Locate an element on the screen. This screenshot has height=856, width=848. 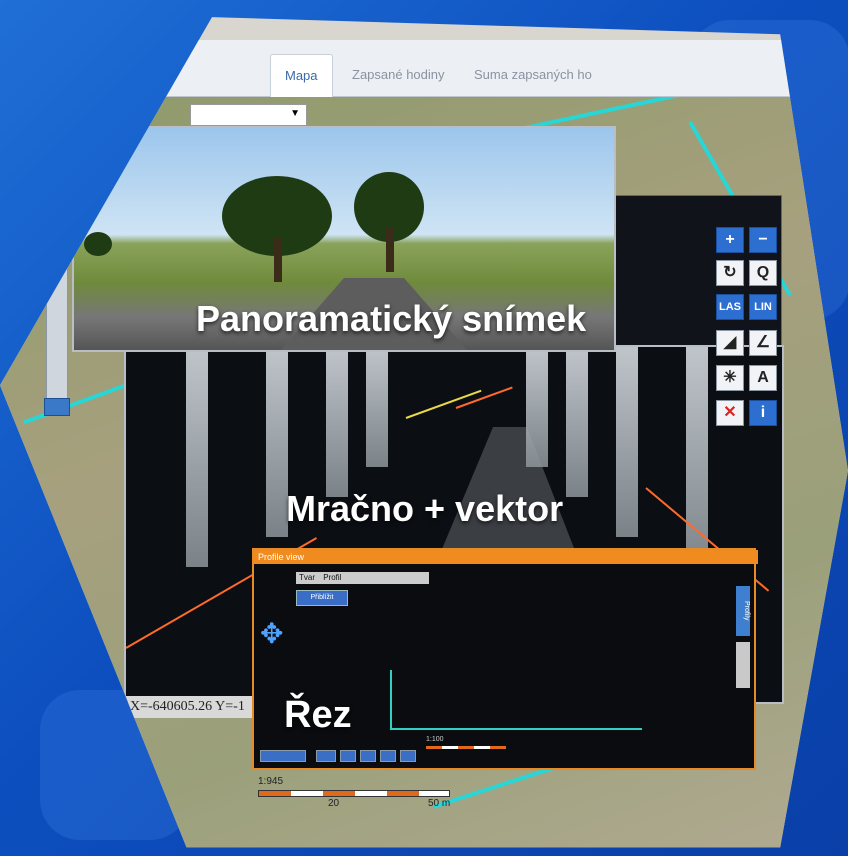
text-icon: A is located at coordinates (763, 378).